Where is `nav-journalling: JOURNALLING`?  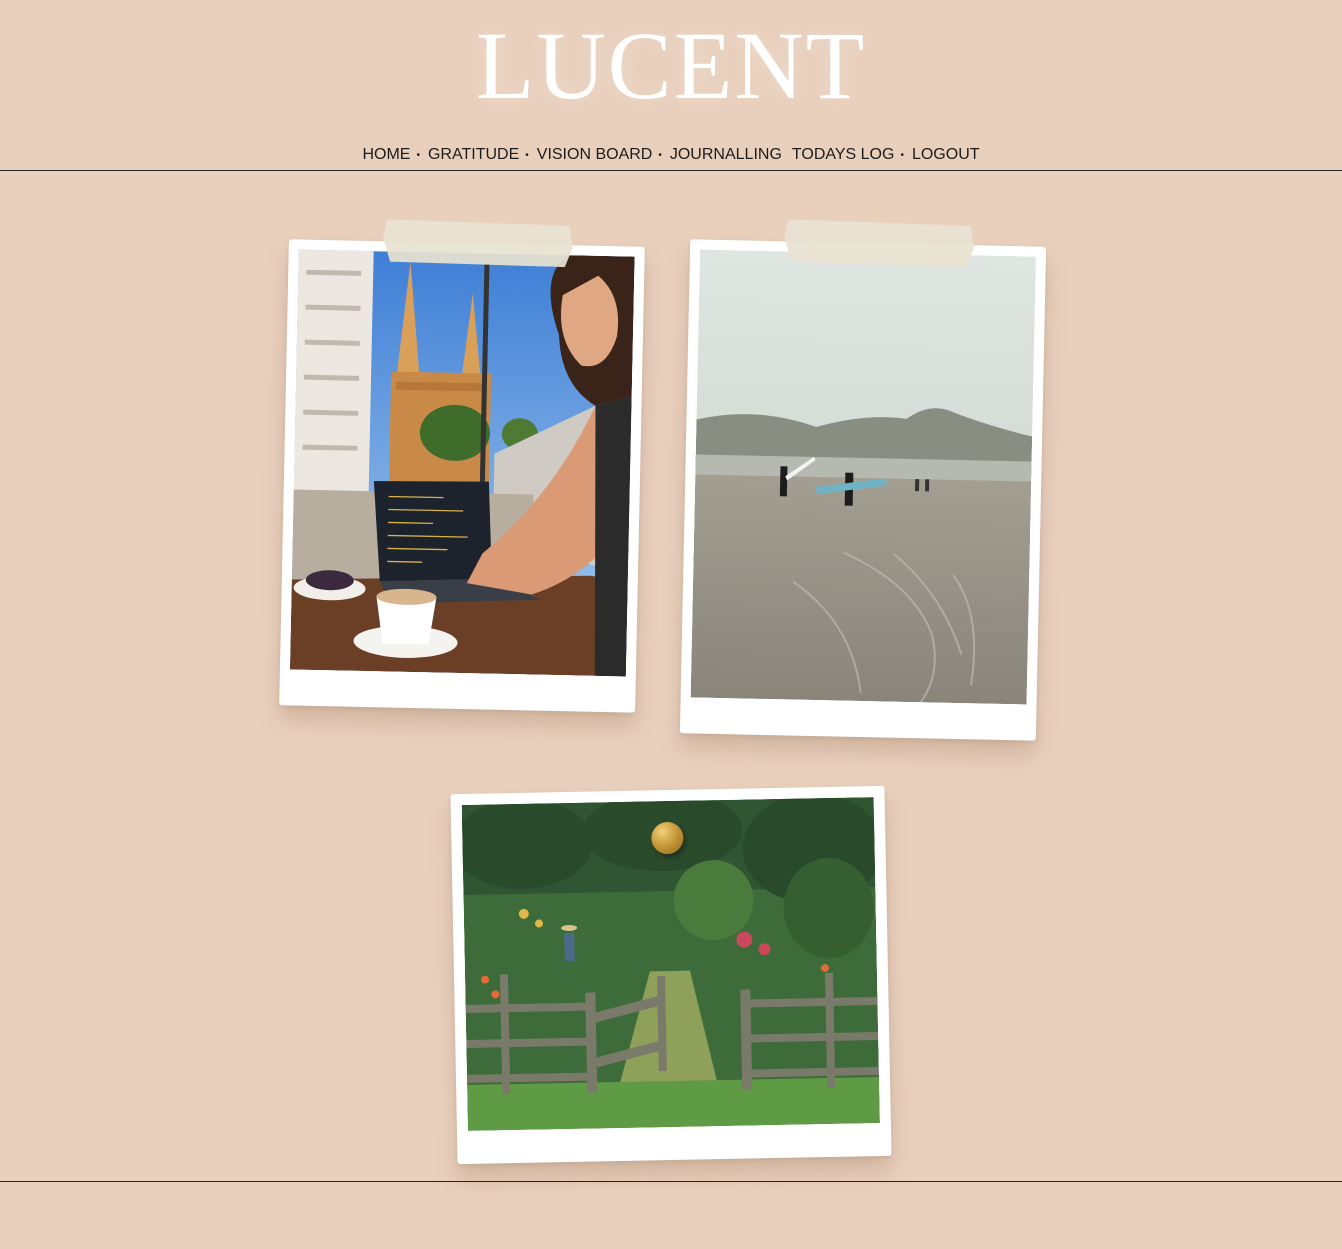 nav-journalling: JOURNALLING is located at coordinates (726, 155).